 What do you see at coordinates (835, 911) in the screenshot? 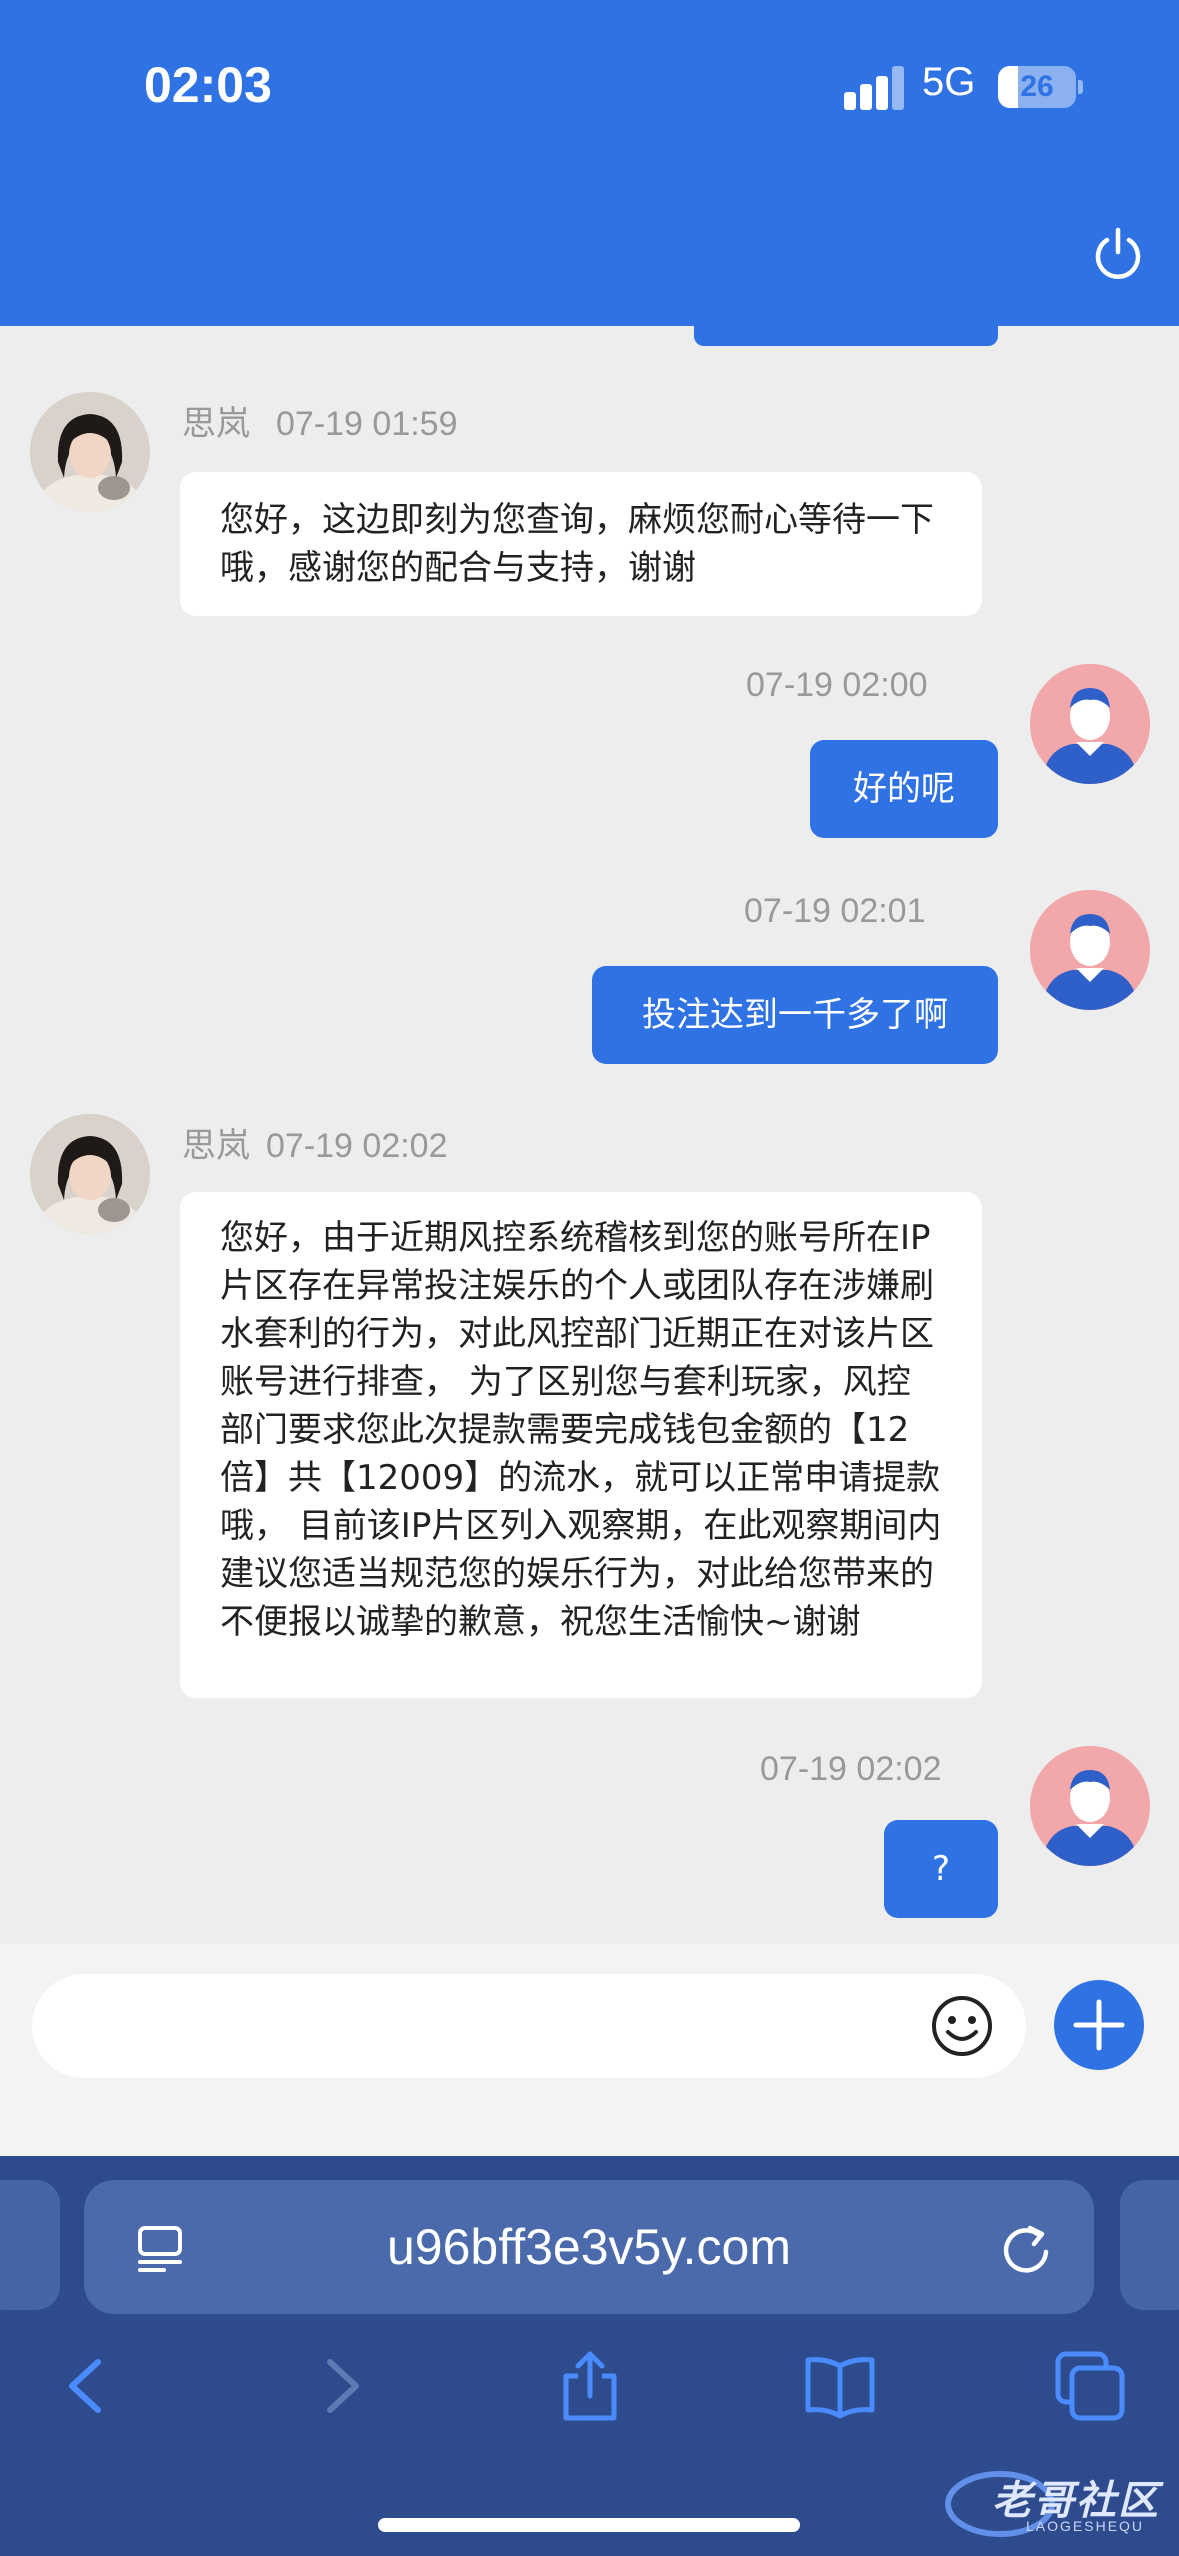
I see `message-time: 07-19 02:01` at bounding box center [835, 911].